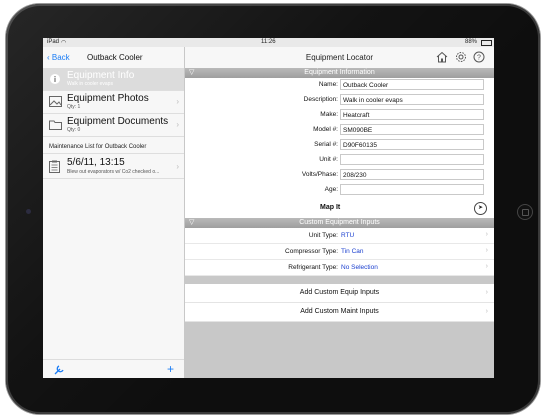 This screenshot has width=542, height=417. Describe the element at coordinates (339, 58) in the screenshot. I see `right-navbar: Equipment Locator ?` at that location.